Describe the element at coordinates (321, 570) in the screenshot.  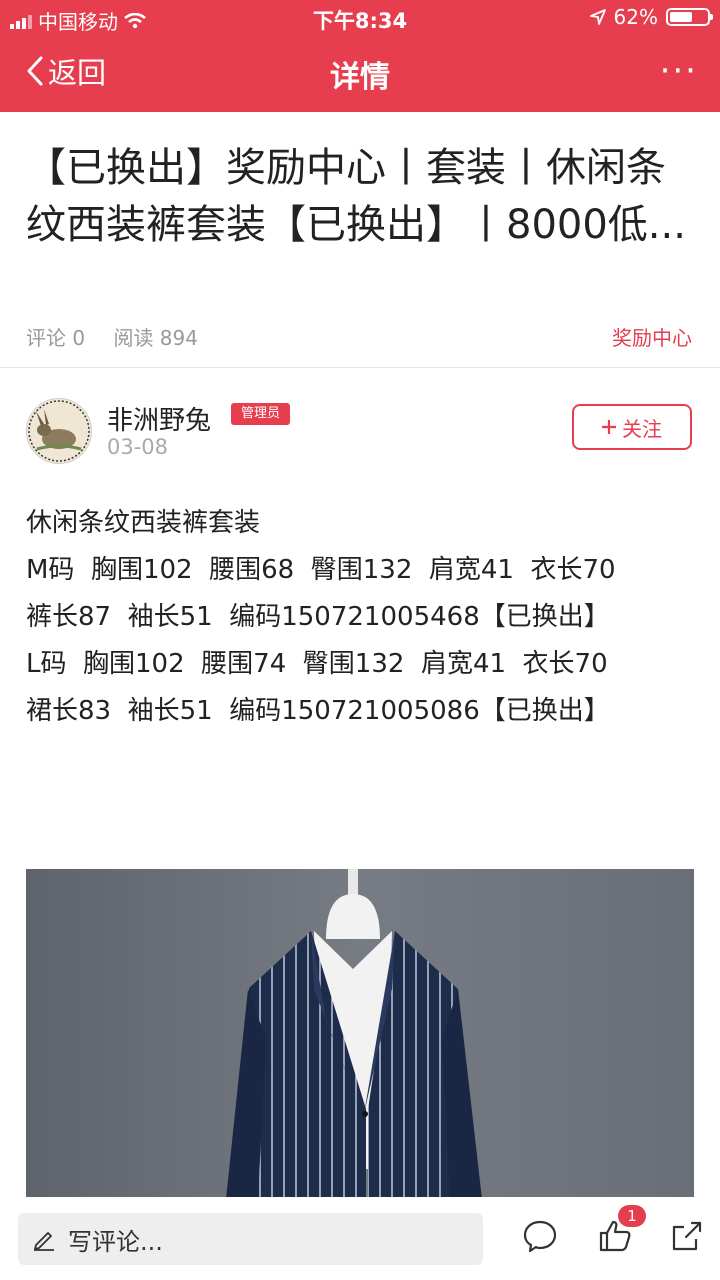
I see `body-line: M码 胸围102 腰围68 臀围132 肩宽41 衣长70` at that location.